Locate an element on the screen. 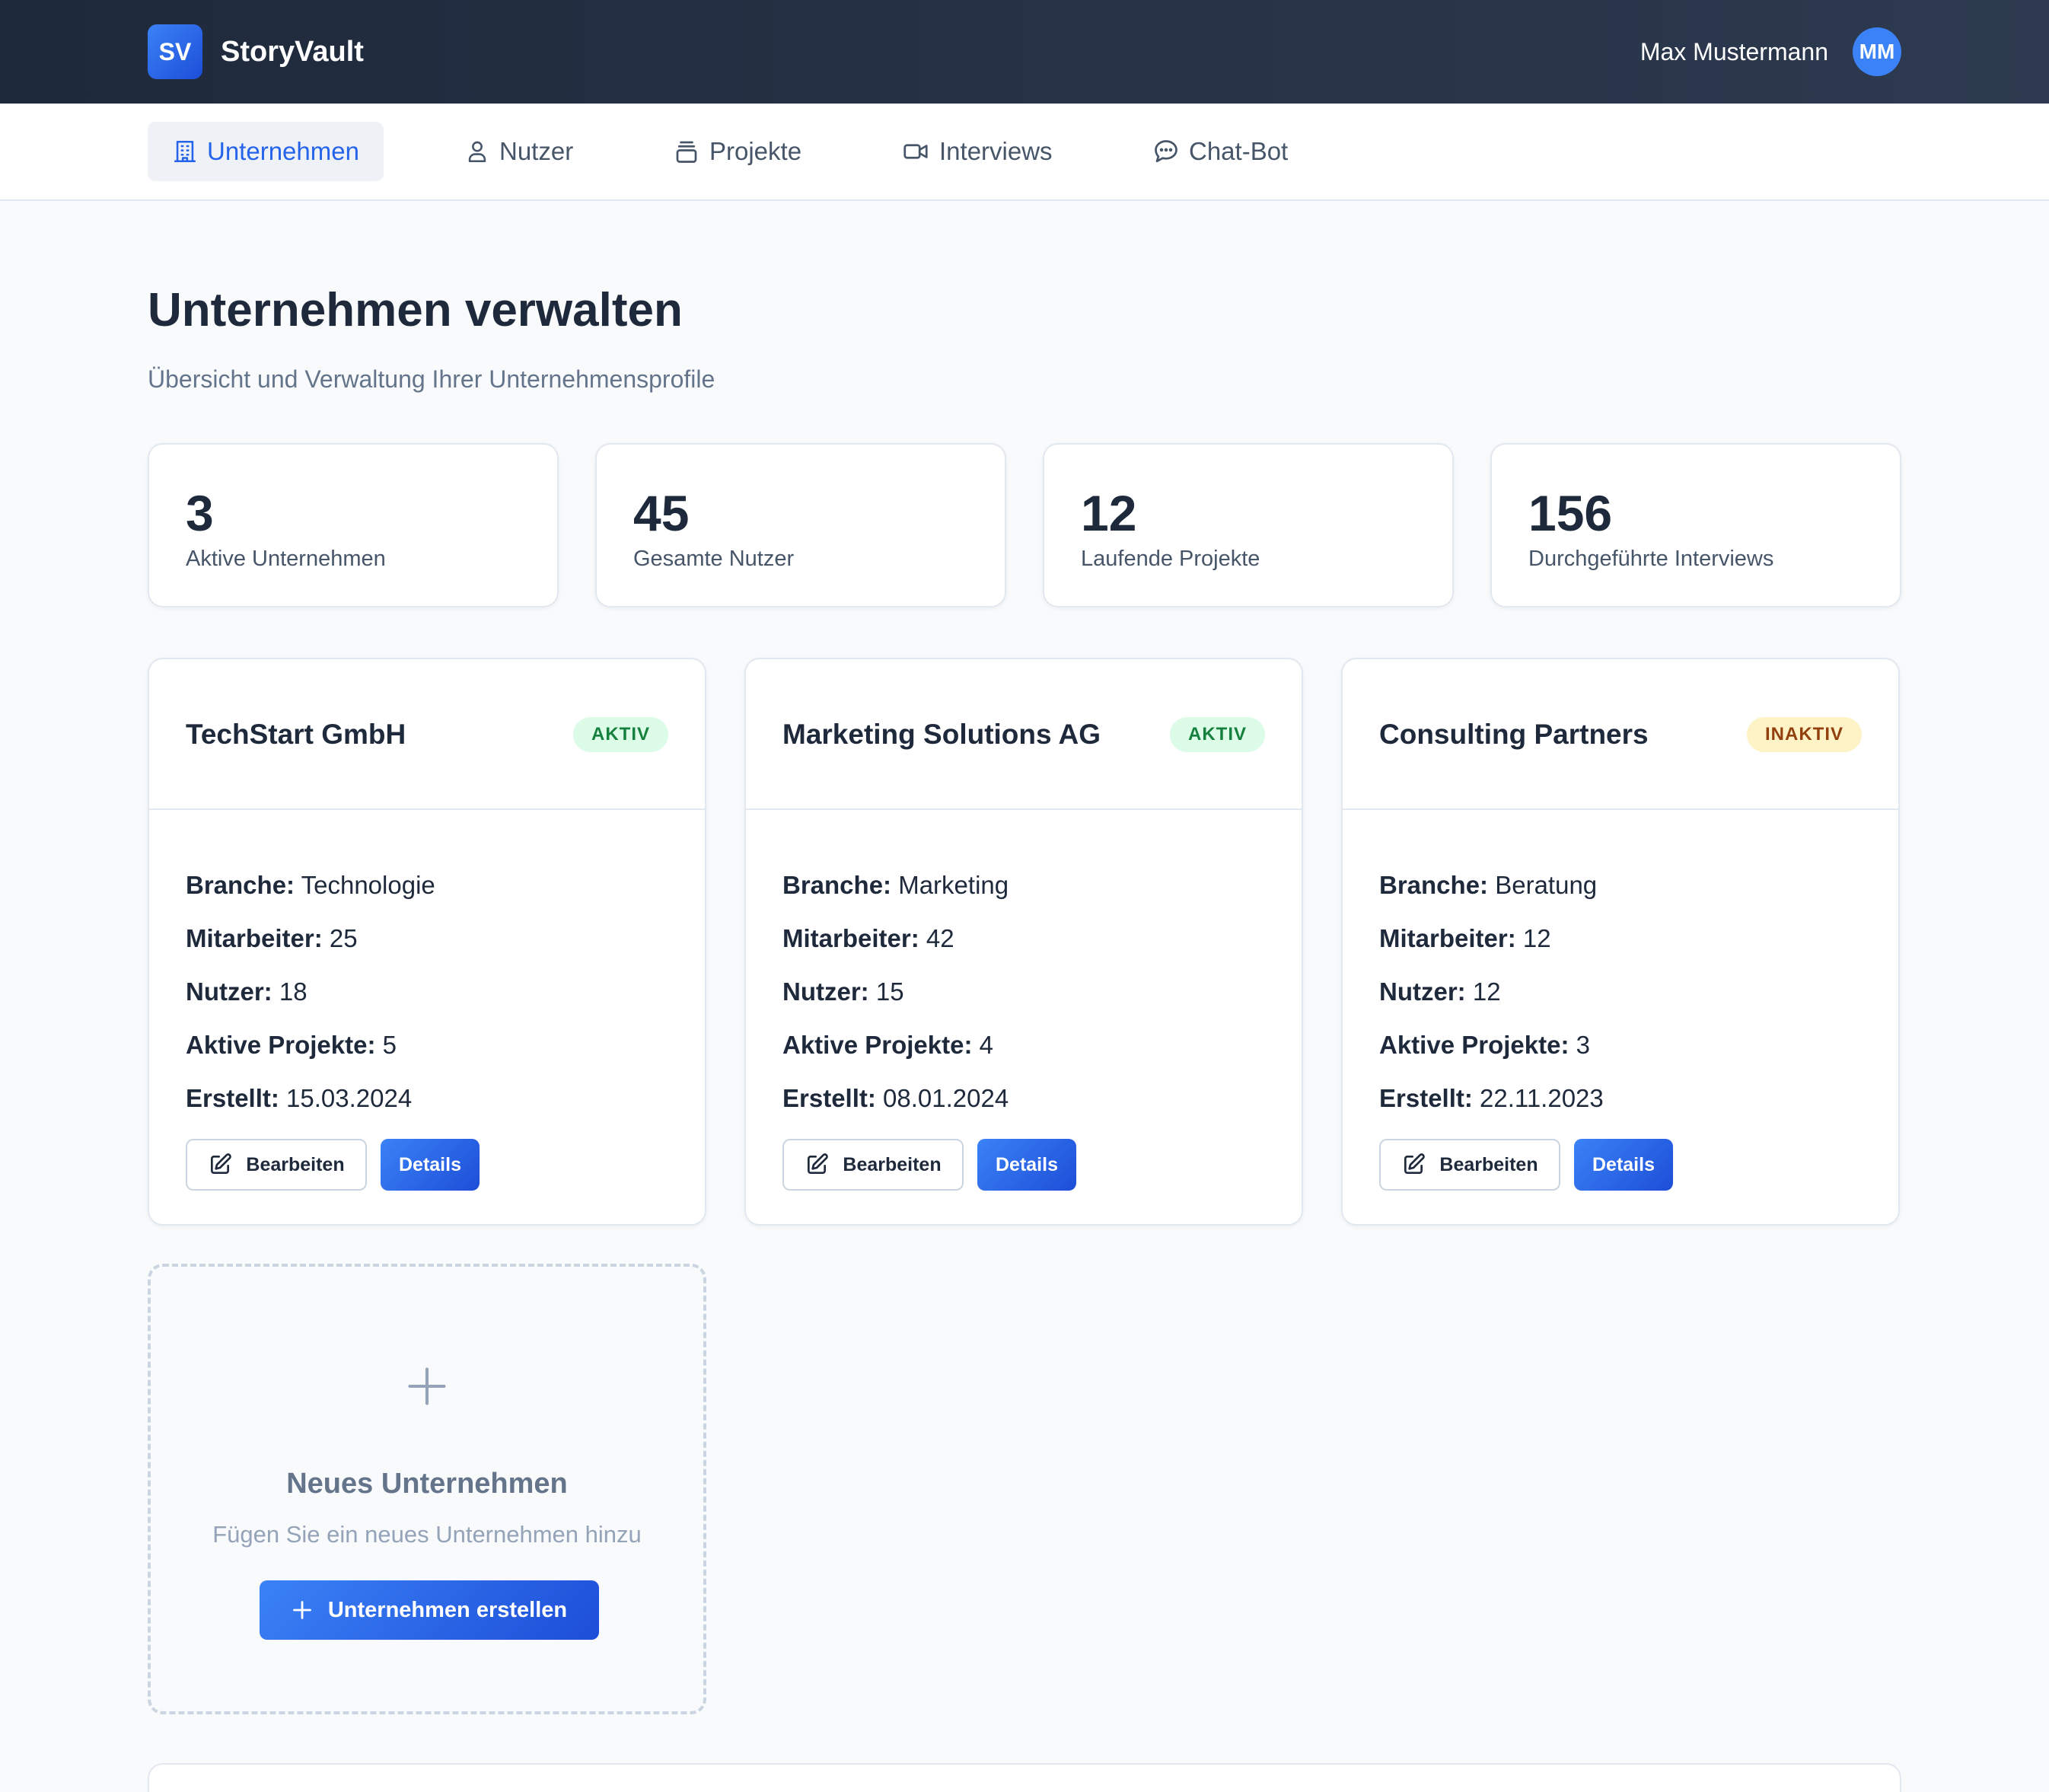  company-card-header: Marketing Solutions AG AKTIV is located at coordinates (1024, 734).